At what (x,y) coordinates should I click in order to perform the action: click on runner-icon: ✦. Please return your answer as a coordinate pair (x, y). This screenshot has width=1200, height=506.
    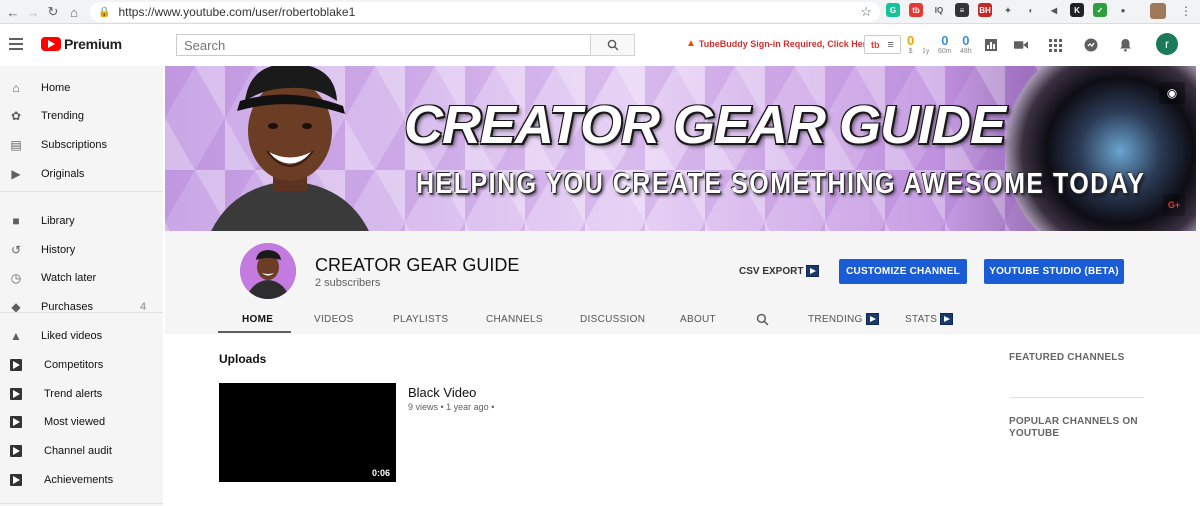
    Looking at the image, I should click on (1008, 10).